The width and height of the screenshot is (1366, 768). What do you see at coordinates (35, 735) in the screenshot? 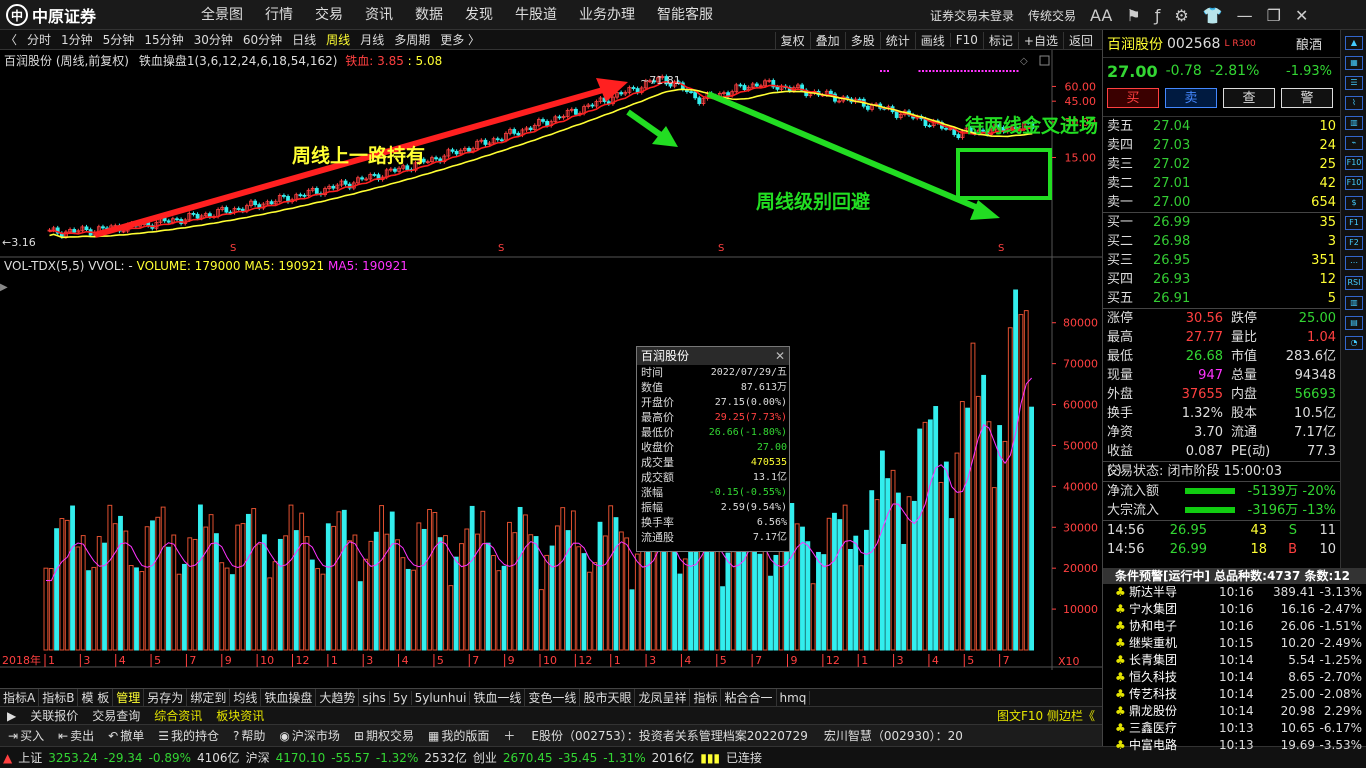
I see `tool-btn-0: 买入` at bounding box center [35, 735].